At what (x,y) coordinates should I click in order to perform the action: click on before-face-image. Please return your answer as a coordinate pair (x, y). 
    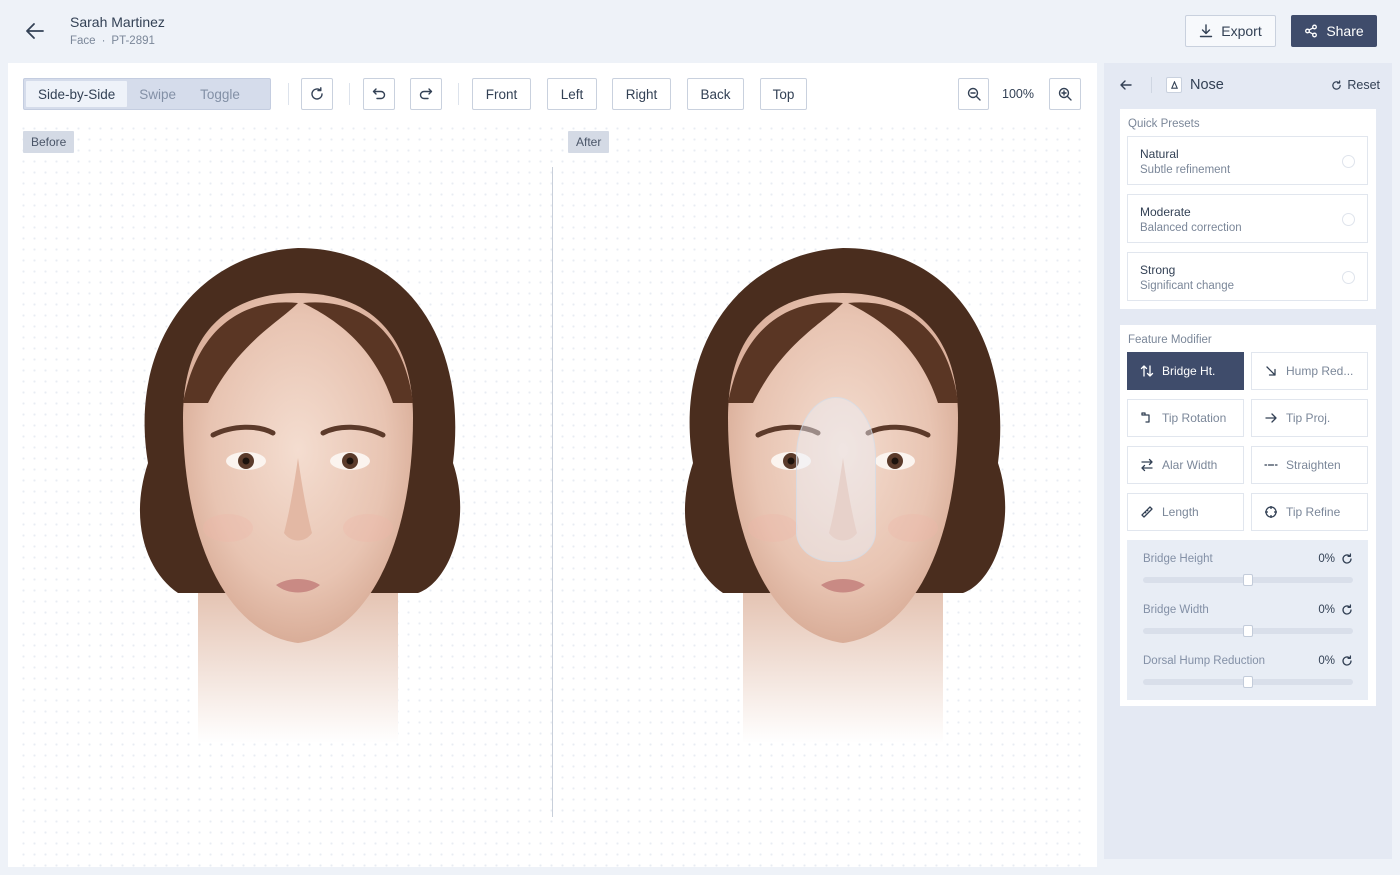
    Looking at the image, I should click on (300, 495).